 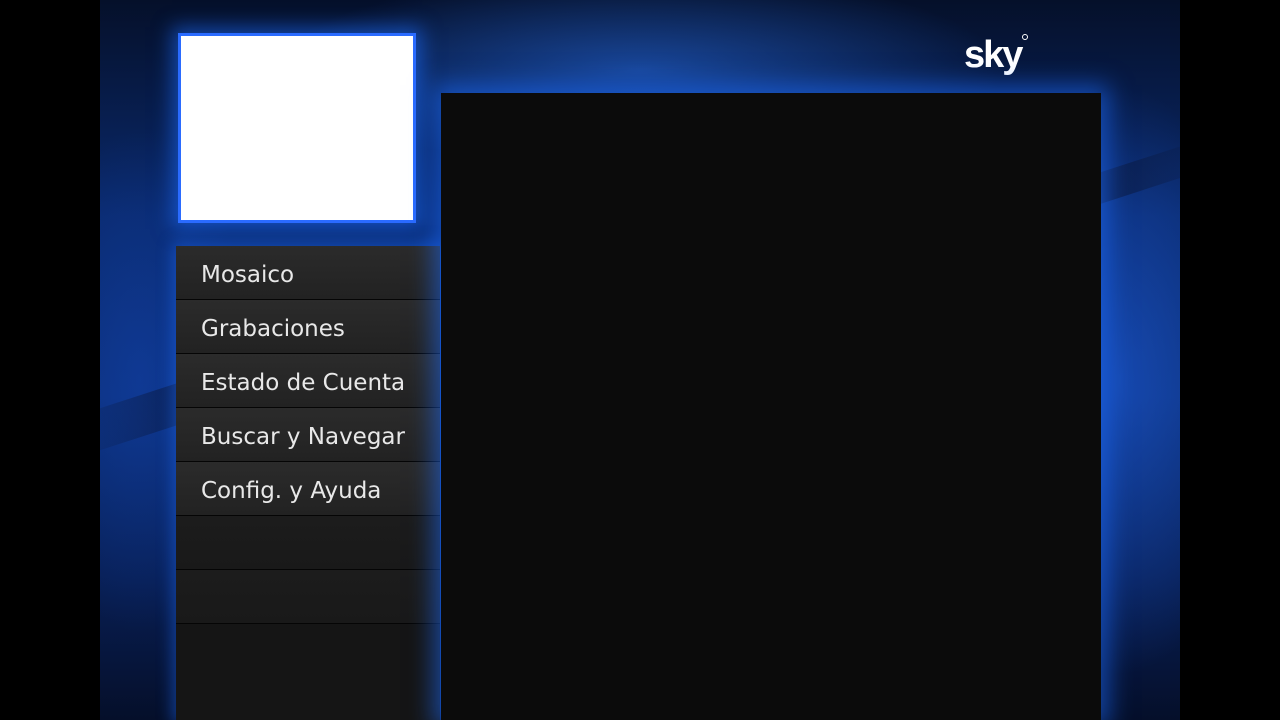 What do you see at coordinates (303, 383) in the screenshot?
I see `menu-item-label: Estado de Cuenta` at bounding box center [303, 383].